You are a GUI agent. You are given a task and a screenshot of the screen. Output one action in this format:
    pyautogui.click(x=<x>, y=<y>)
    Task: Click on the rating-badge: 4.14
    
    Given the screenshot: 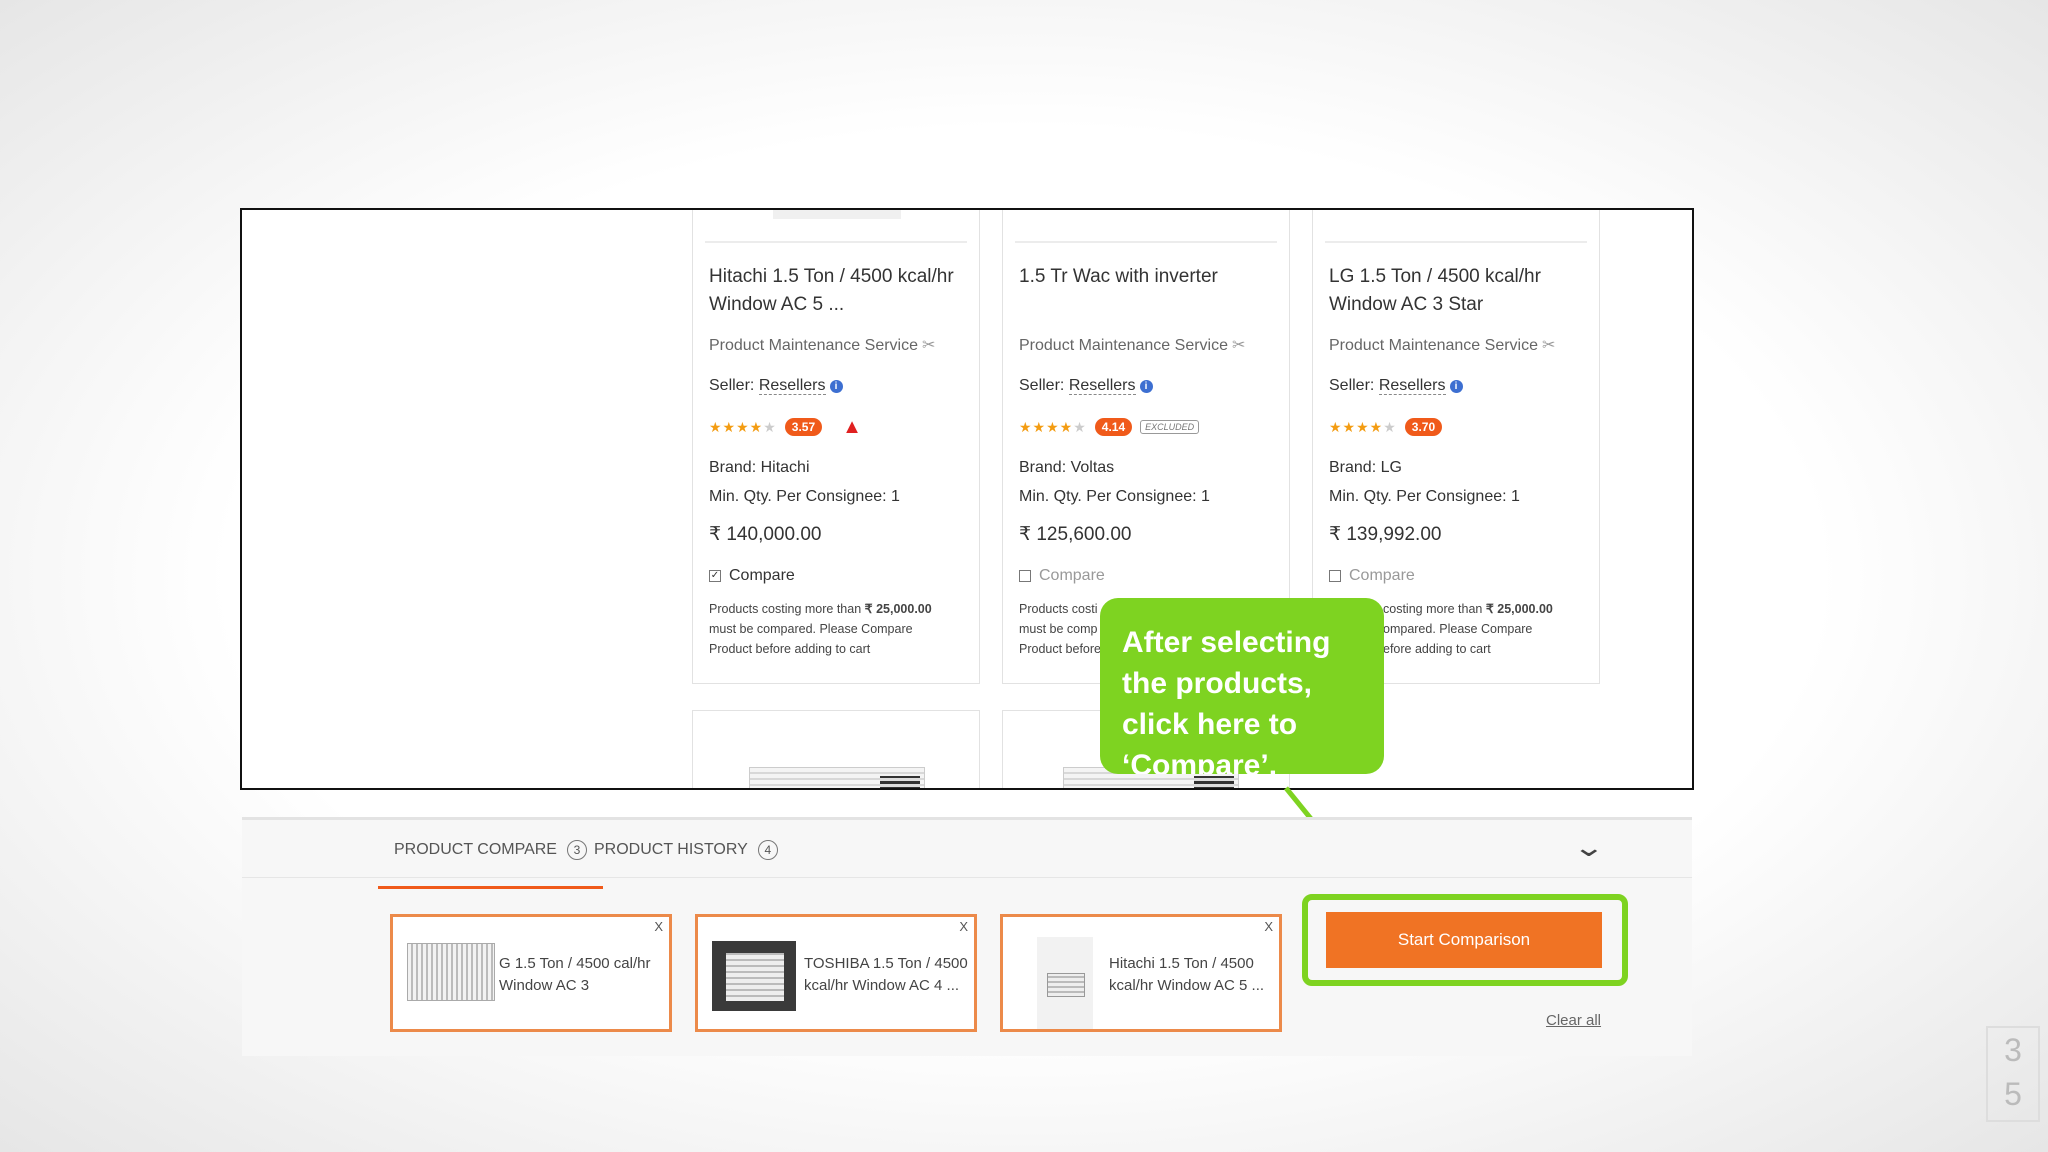 What is the action you would take?
    pyautogui.click(x=1113, y=427)
    